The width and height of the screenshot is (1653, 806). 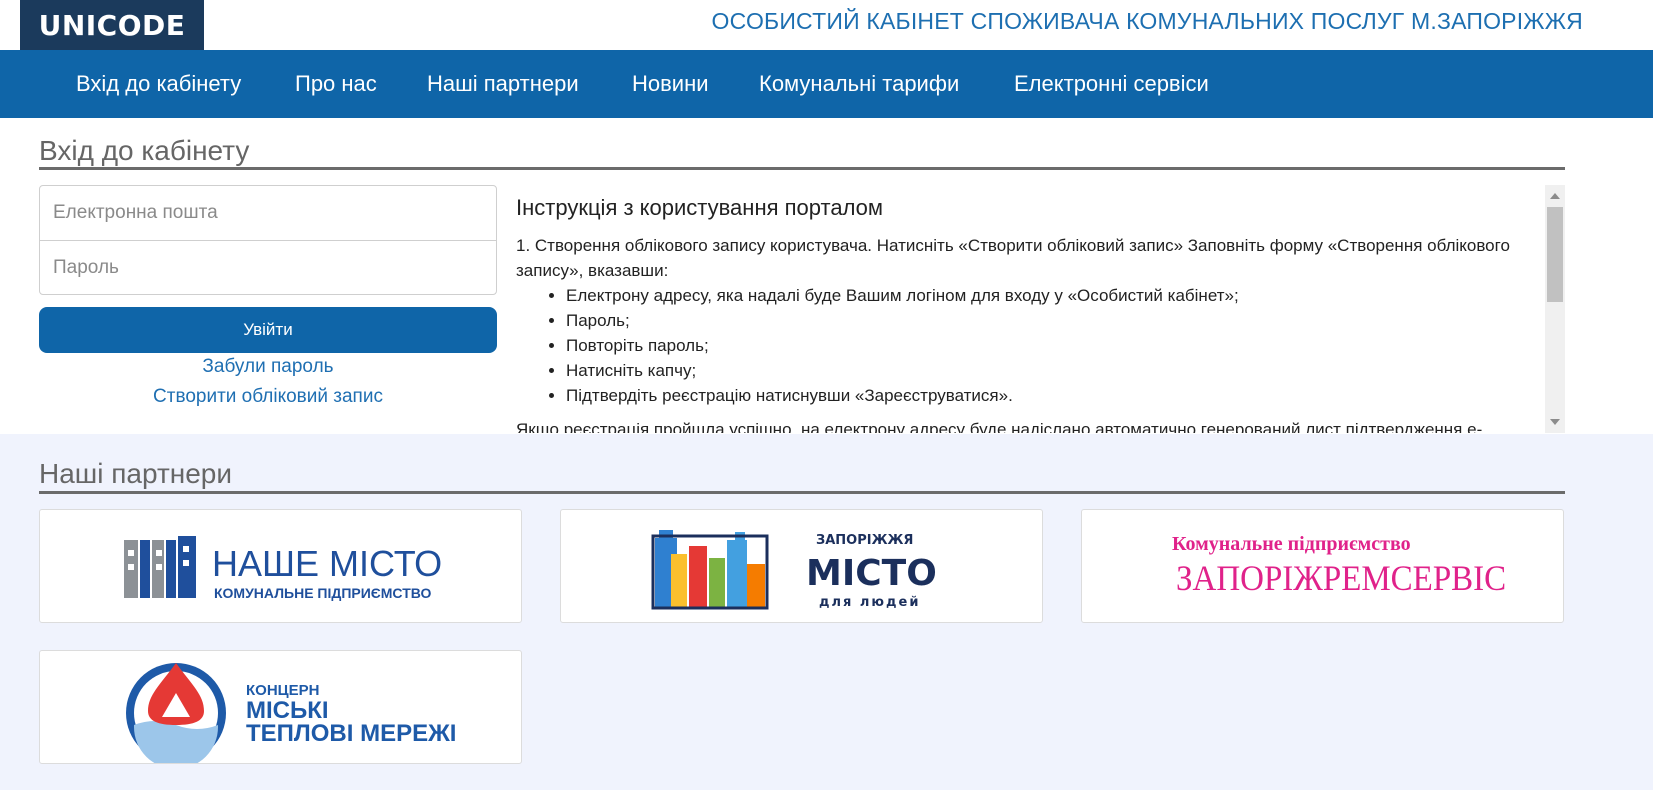 I want to click on partners-section-title: Наші партнери, so click(x=136, y=473).